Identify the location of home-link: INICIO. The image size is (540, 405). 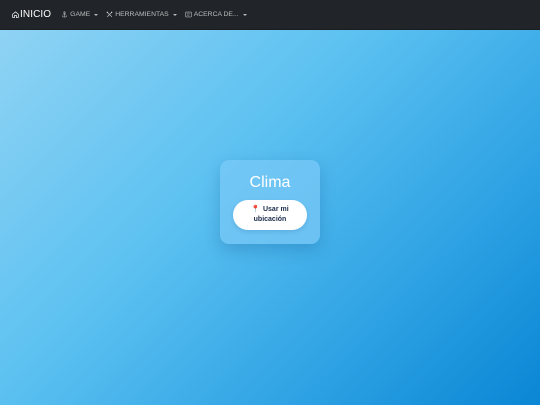
(31, 14).